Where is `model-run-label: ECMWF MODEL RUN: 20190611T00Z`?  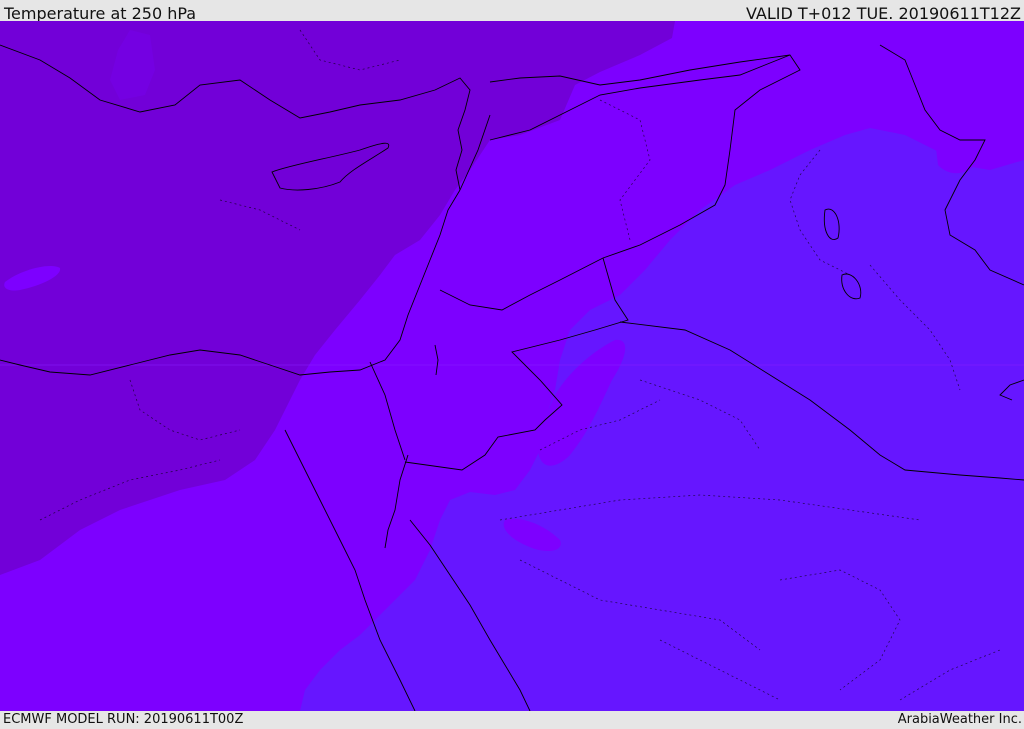 model-run-label: ECMWF MODEL RUN: 20190611T00Z is located at coordinates (123, 719).